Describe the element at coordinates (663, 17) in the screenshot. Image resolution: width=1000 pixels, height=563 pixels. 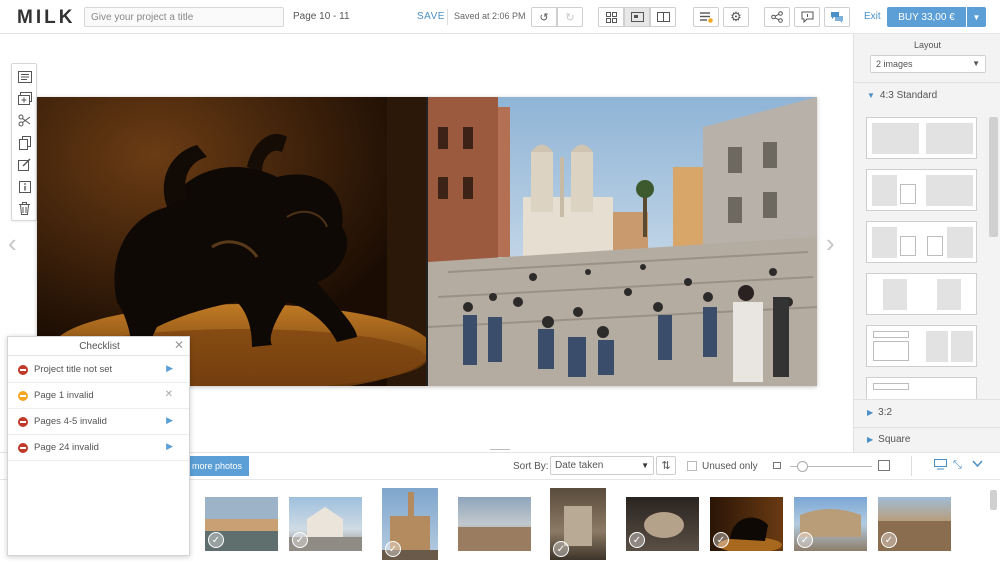
I see `book-view-button` at that location.